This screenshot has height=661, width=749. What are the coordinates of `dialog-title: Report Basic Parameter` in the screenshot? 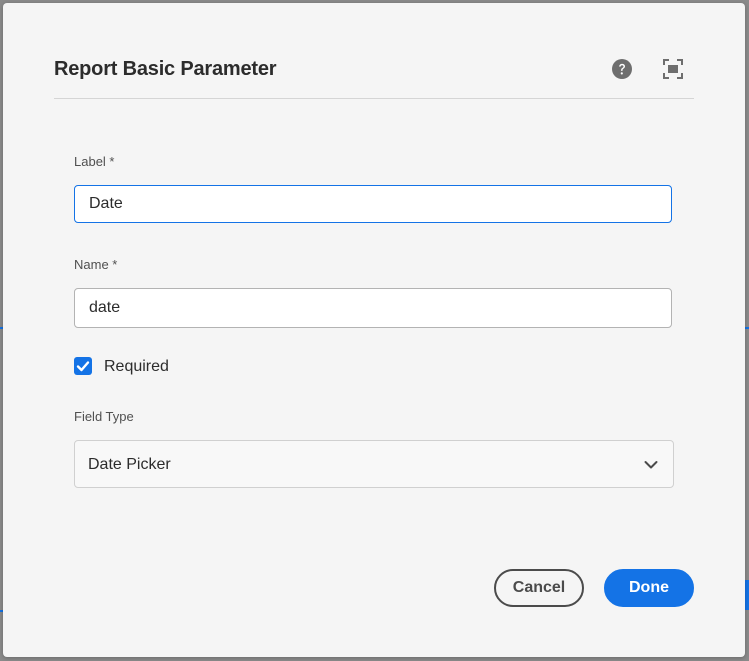 It's located at (165, 69).